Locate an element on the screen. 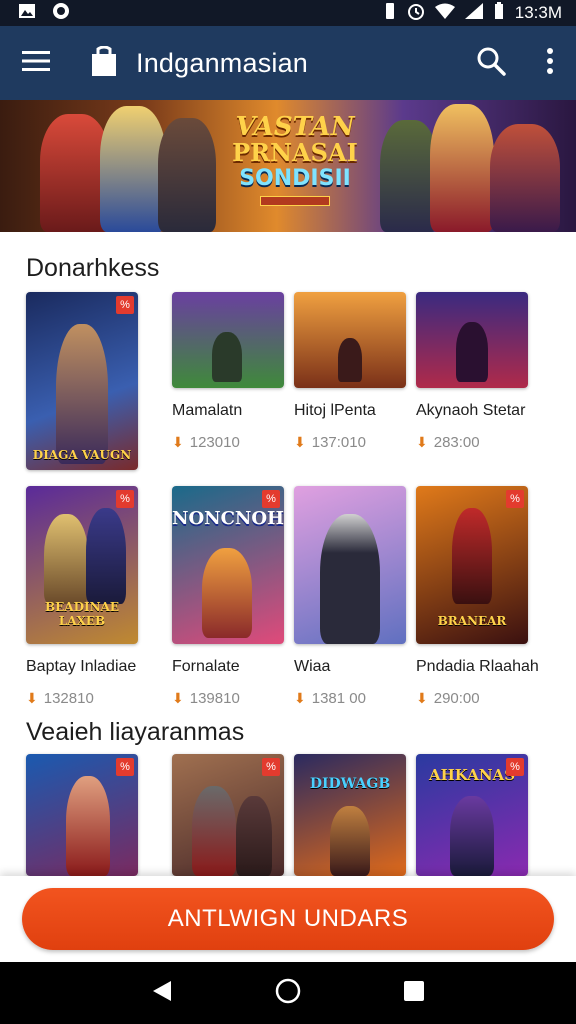  game-card: Hitoj lPenta ⬇ 137:010 is located at coordinates (350, 371).